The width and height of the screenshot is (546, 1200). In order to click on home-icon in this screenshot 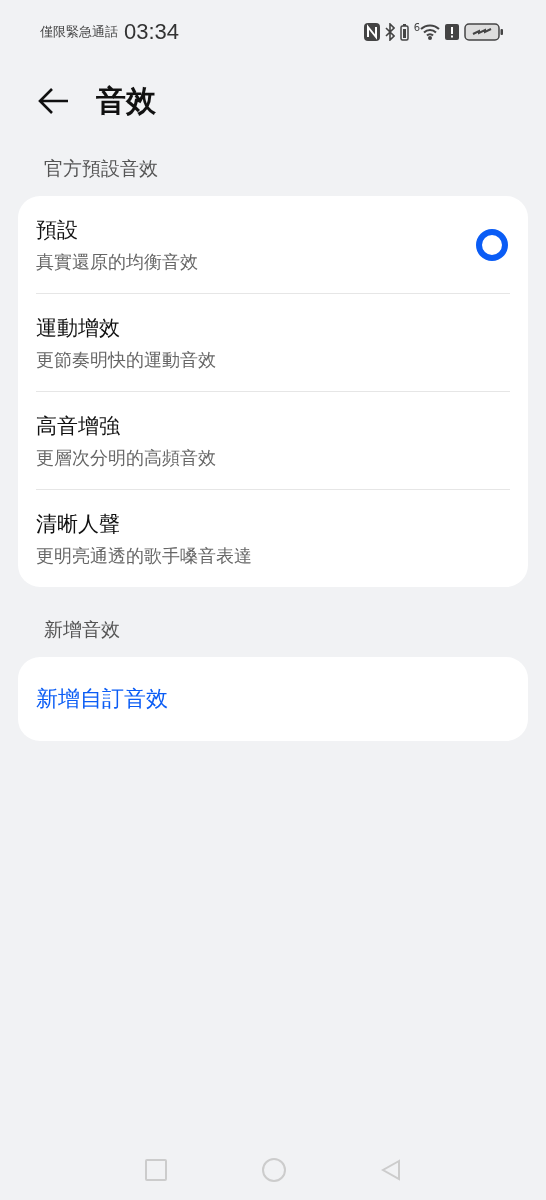, I will do `click(274, 1170)`.